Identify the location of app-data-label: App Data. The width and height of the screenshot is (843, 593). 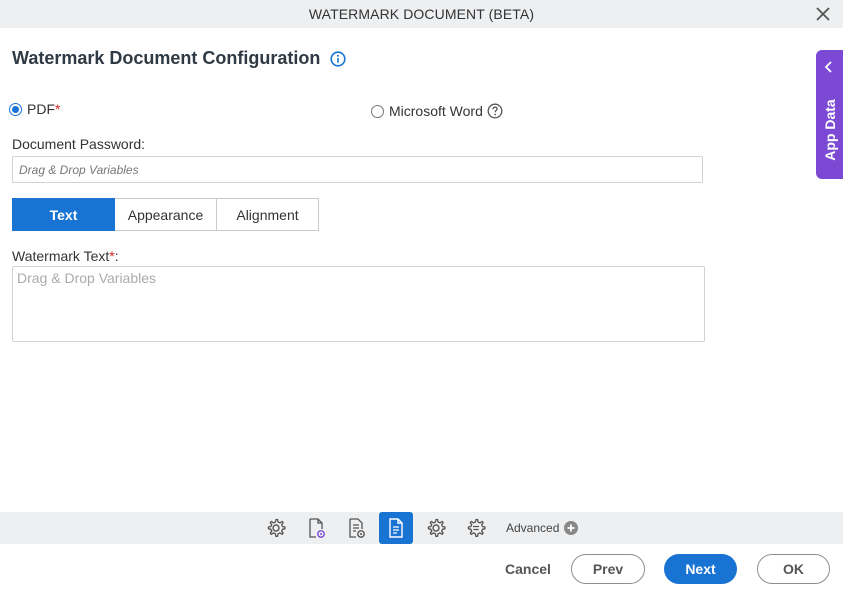
(829, 130).